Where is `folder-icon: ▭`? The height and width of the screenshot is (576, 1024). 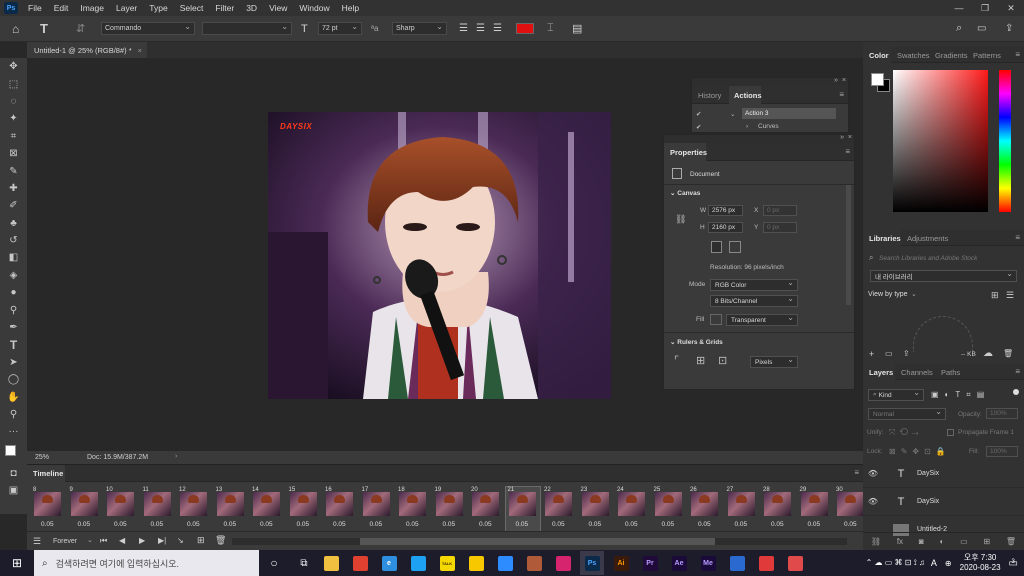 folder-icon: ▭ is located at coordinates (889, 353).